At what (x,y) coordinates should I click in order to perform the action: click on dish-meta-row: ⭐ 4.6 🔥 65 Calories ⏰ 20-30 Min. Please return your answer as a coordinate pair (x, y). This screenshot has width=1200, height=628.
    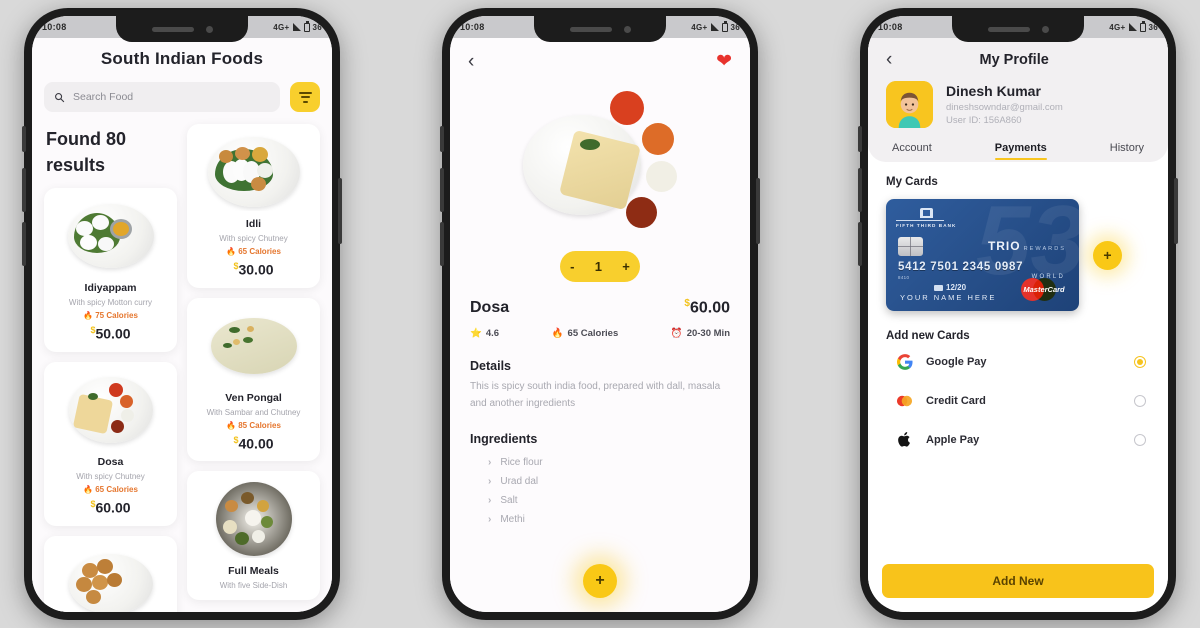
    Looking at the image, I should click on (600, 333).